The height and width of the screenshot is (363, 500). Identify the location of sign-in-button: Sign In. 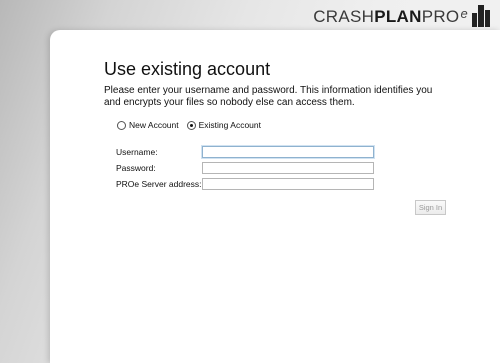
(430, 207).